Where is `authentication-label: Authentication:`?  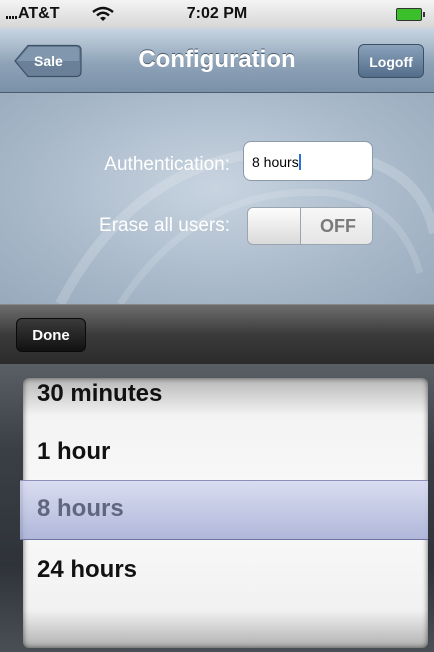
authentication-label: Authentication: is located at coordinates (167, 164).